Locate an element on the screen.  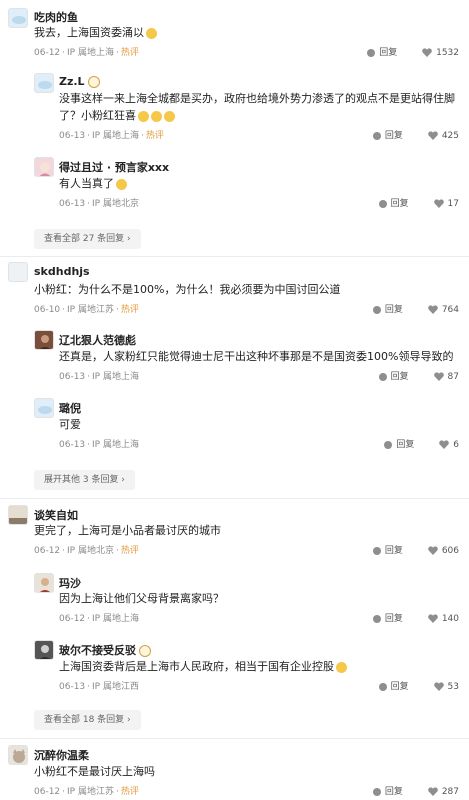
landscape-avatar-icon is located at coordinates (18, 515).